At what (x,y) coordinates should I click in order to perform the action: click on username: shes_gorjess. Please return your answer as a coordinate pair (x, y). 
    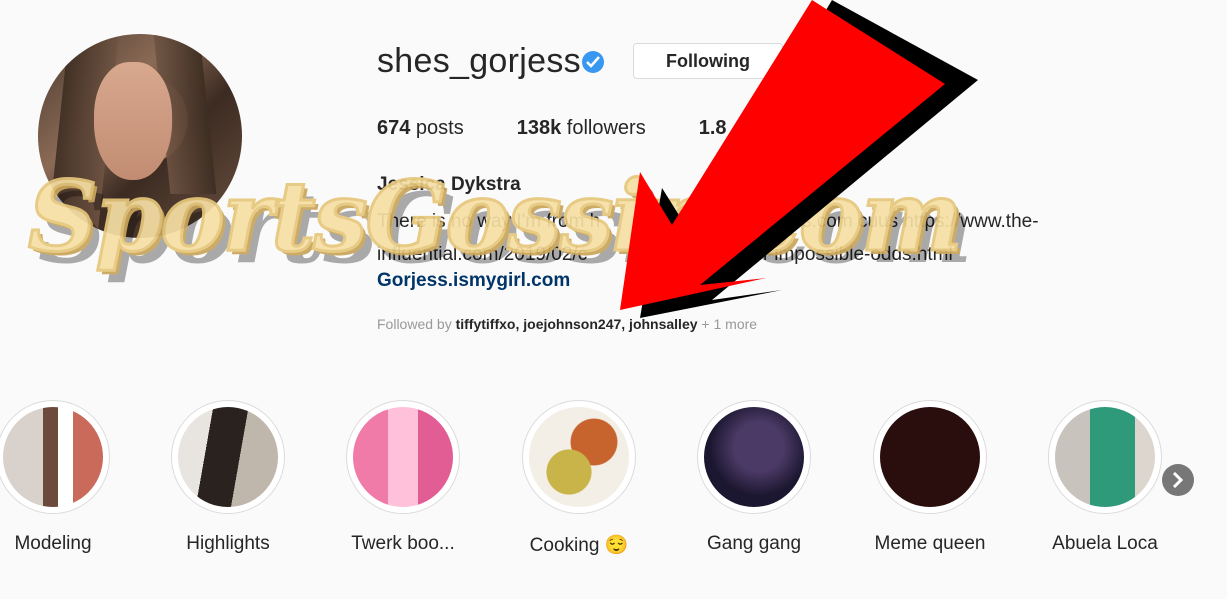
    Looking at the image, I should click on (479, 61).